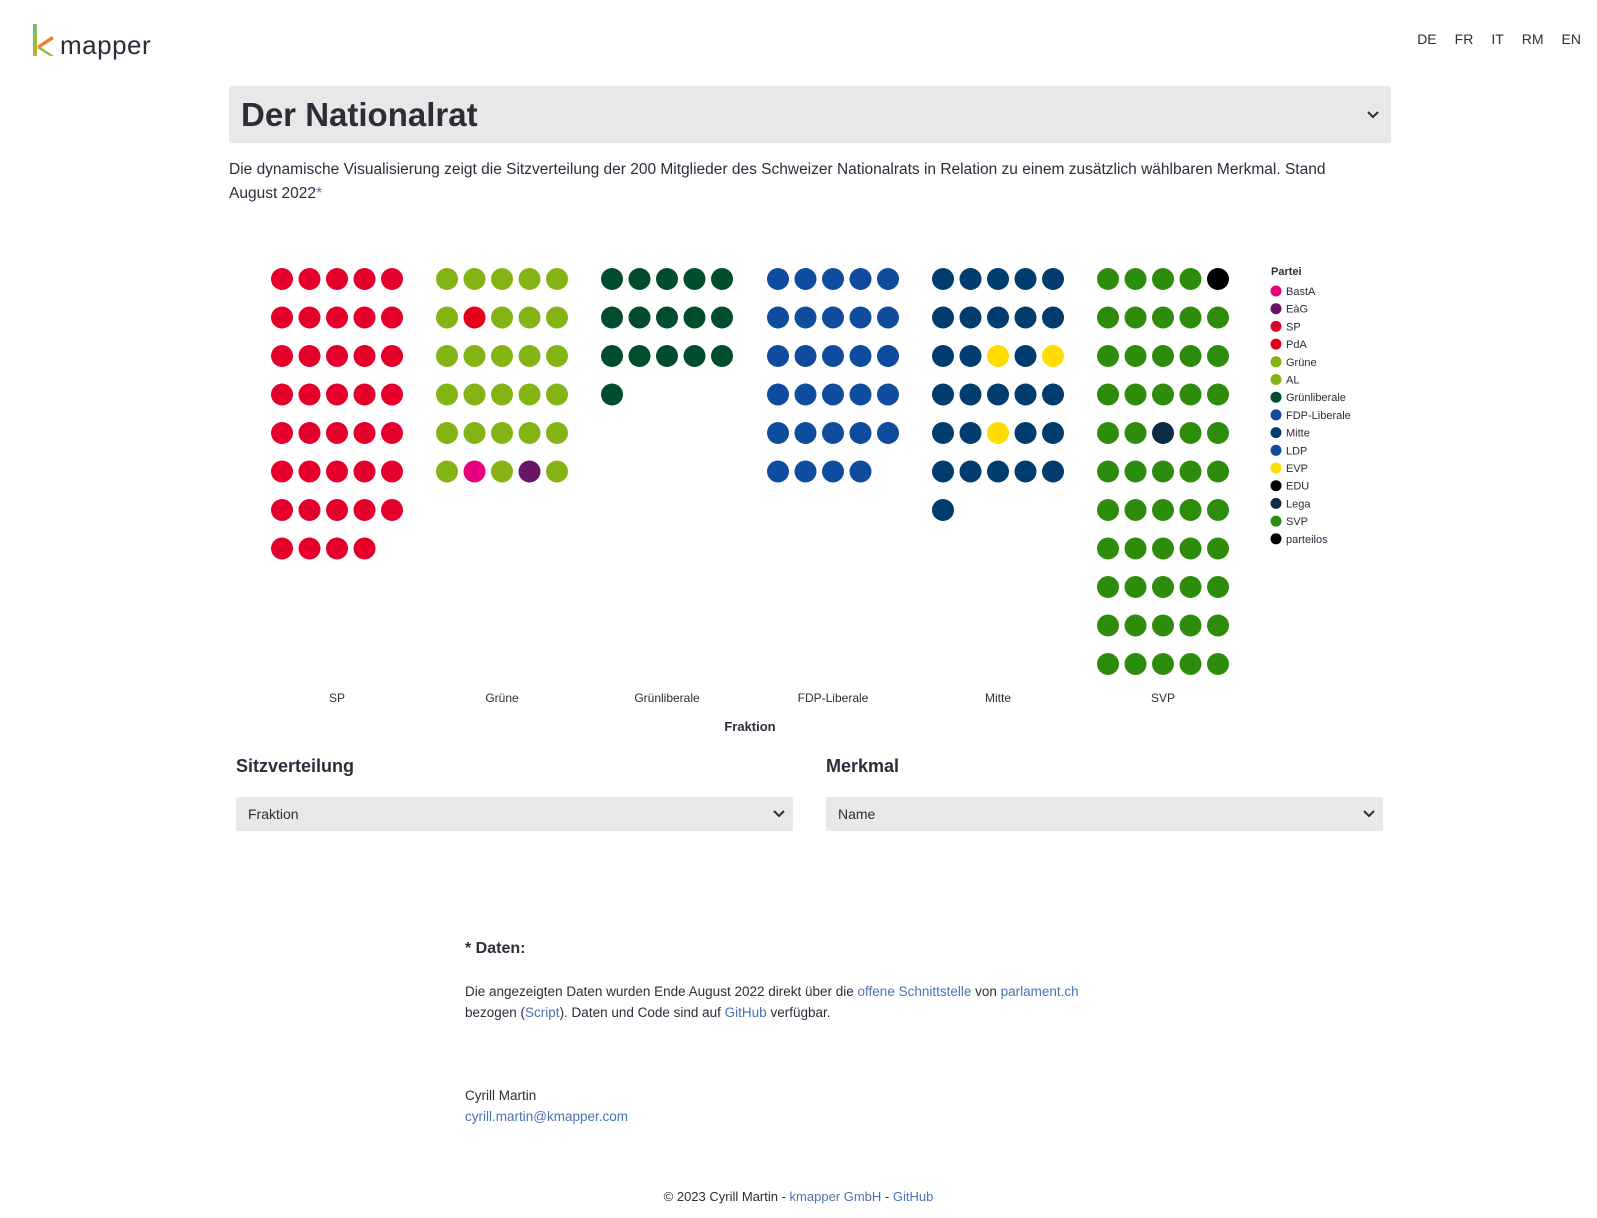 The image size is (1597, 1218). I want to click on parlament-link: parlament.ch, so click(1040, 991).